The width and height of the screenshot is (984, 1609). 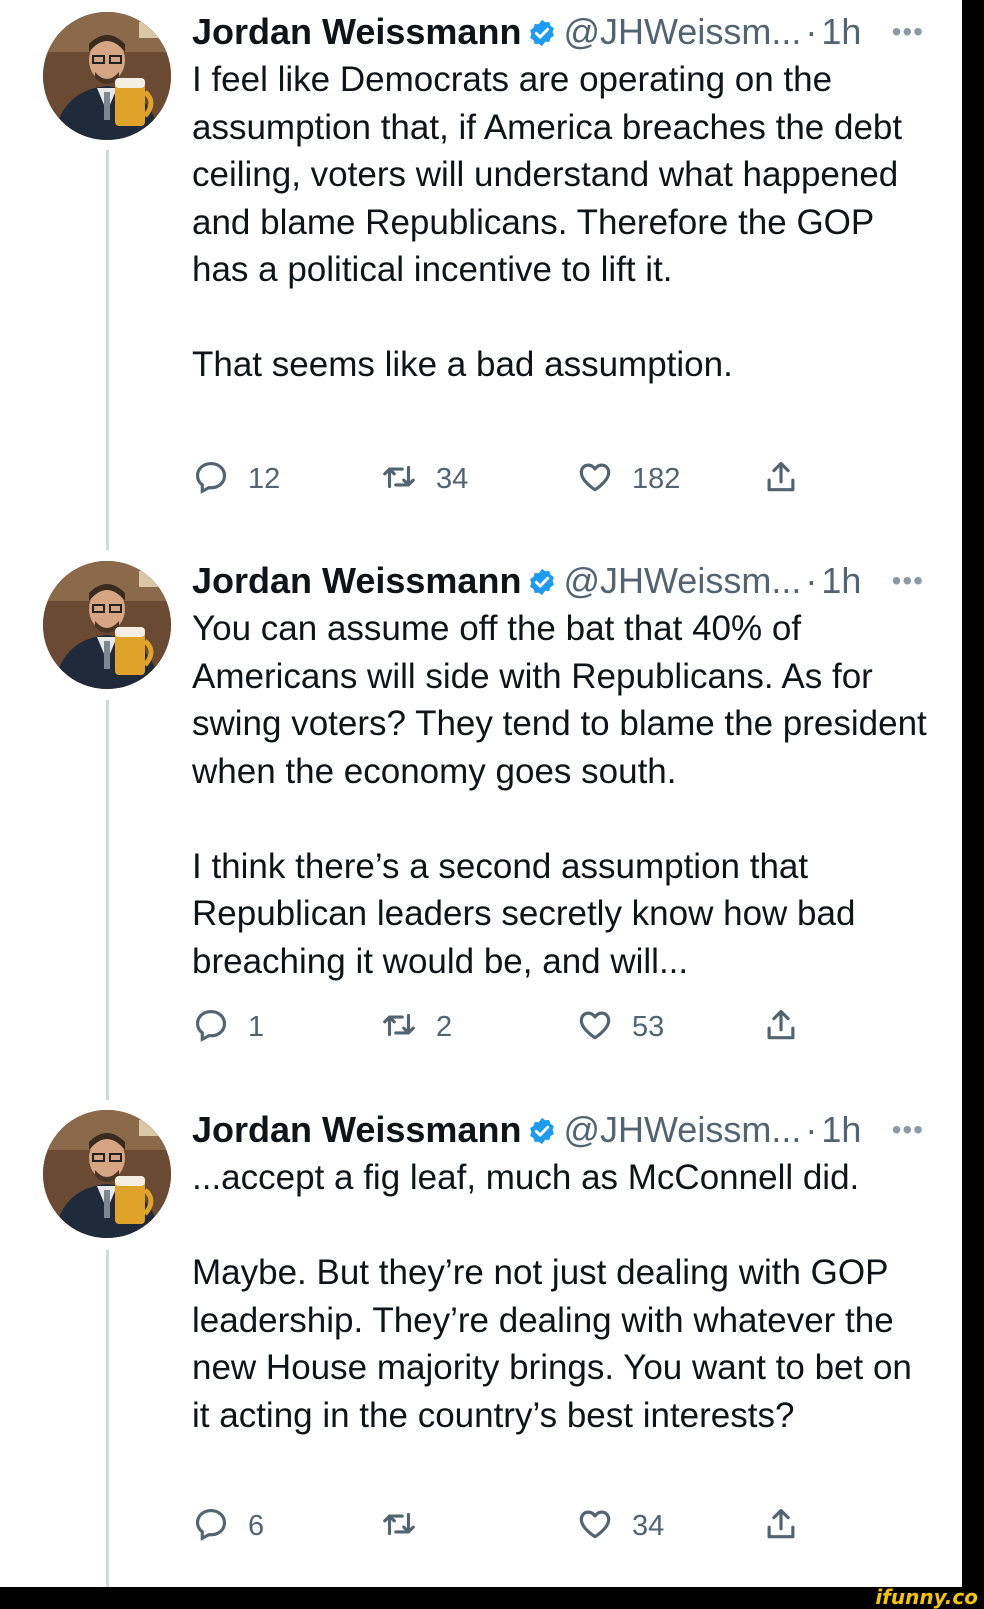 I want to click on watermark-logo: ifunny.co, so click(x=926, y=1597).